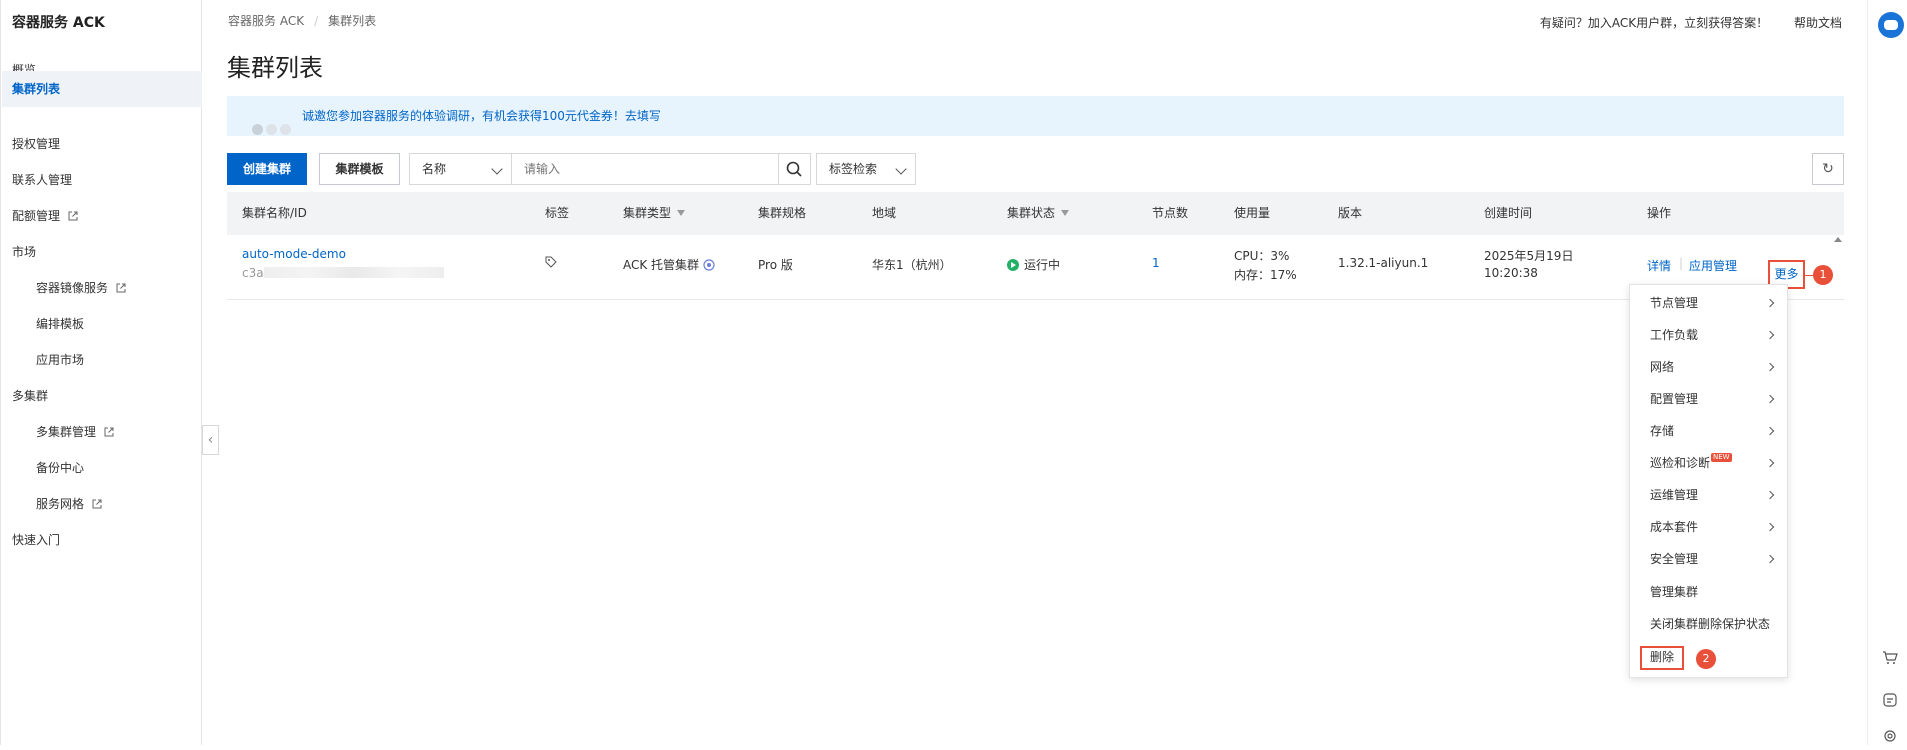 The image size is (1907, 750). Describe the element at coordinates (1674, 303) in the screenshot. I see `menu-item-node-management-label: 节点管理` at that location.